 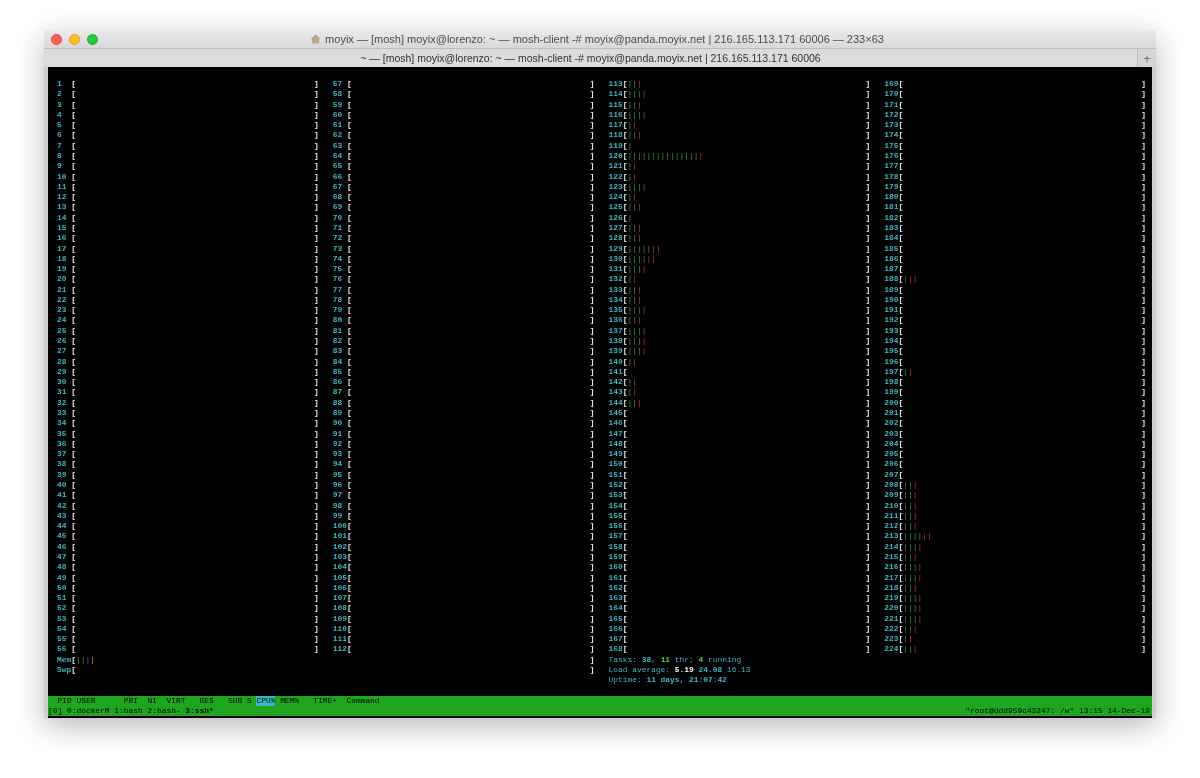 What do you see at coordinates (92, 39) in the screenshot?
I see `zoom-button` at bounding box center [92, 39].